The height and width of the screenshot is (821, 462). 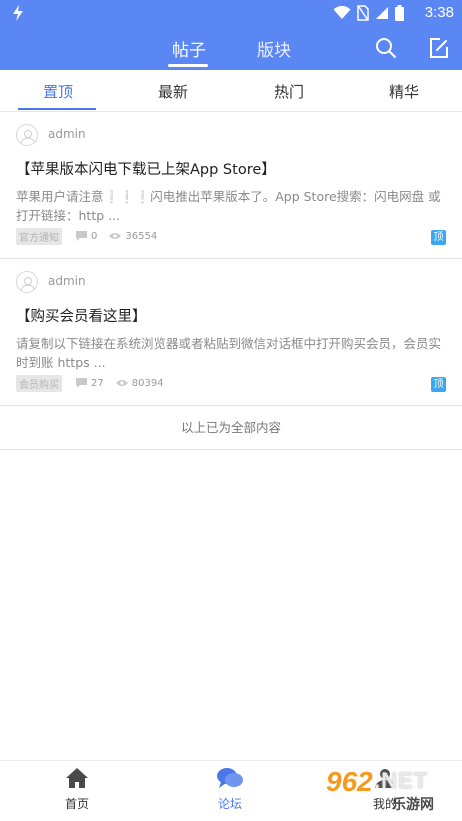 What do you see at coordinates (231, 13) in the screenshot?
I see `status-bar: 3:38` at bounding box center [231, 13].